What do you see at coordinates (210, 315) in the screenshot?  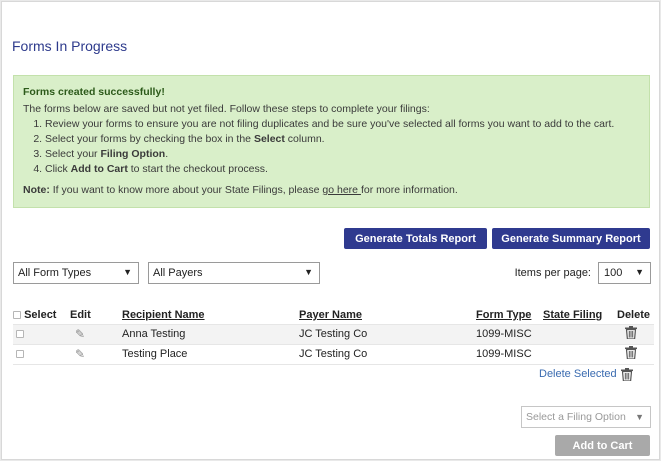 I see `recipient-name-header: Recipient Name` at bounding box center [210, 315].